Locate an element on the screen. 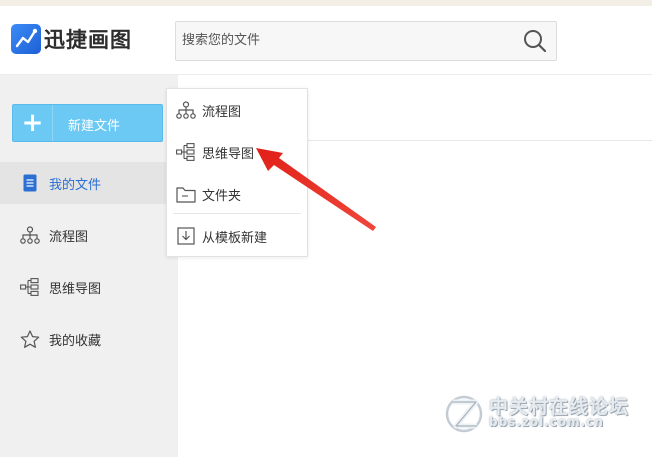 This screenshot has height=457, width=652. menu-separator is located at coordinates (237, 213).